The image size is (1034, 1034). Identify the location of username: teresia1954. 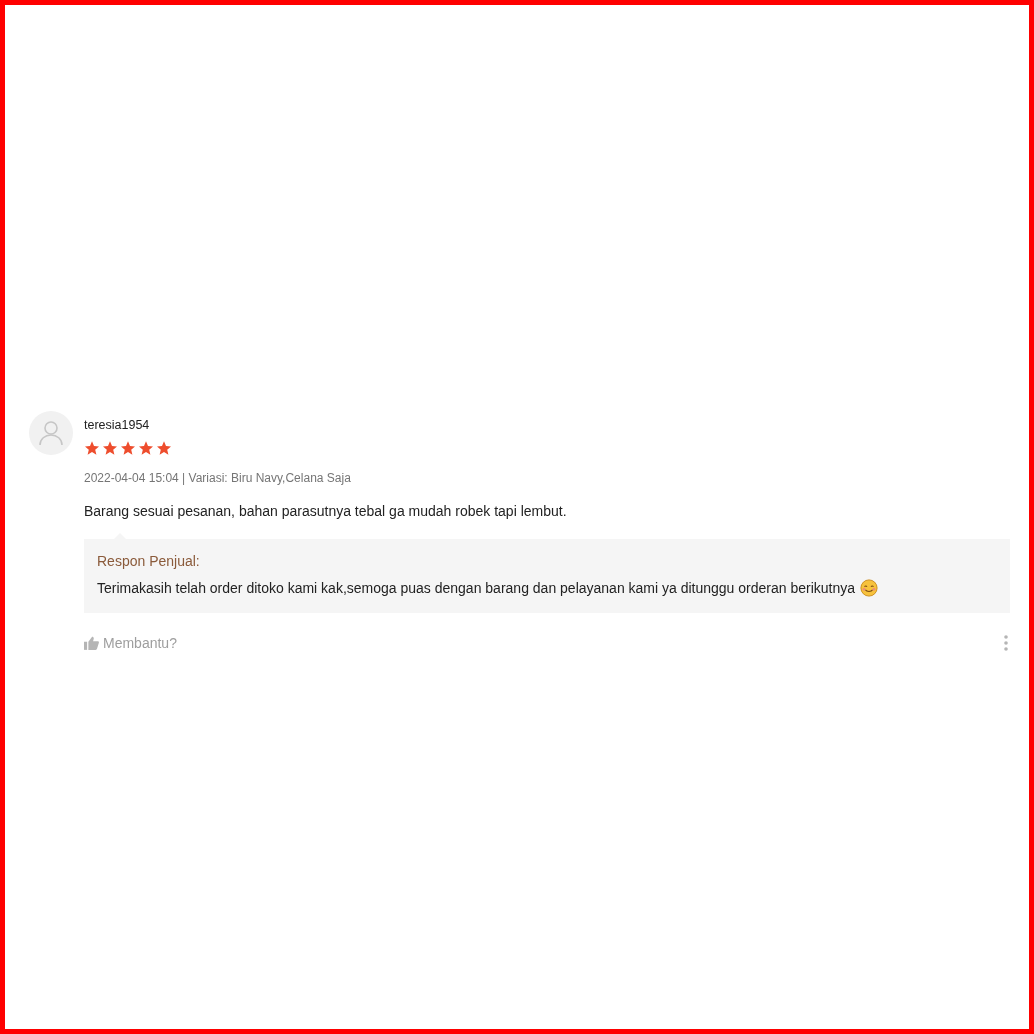
(117, 425).